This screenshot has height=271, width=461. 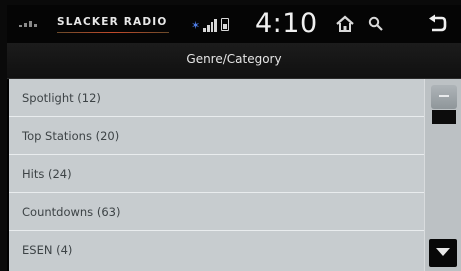 I want to click on scroll-down-button, so click(x=443, y=253).